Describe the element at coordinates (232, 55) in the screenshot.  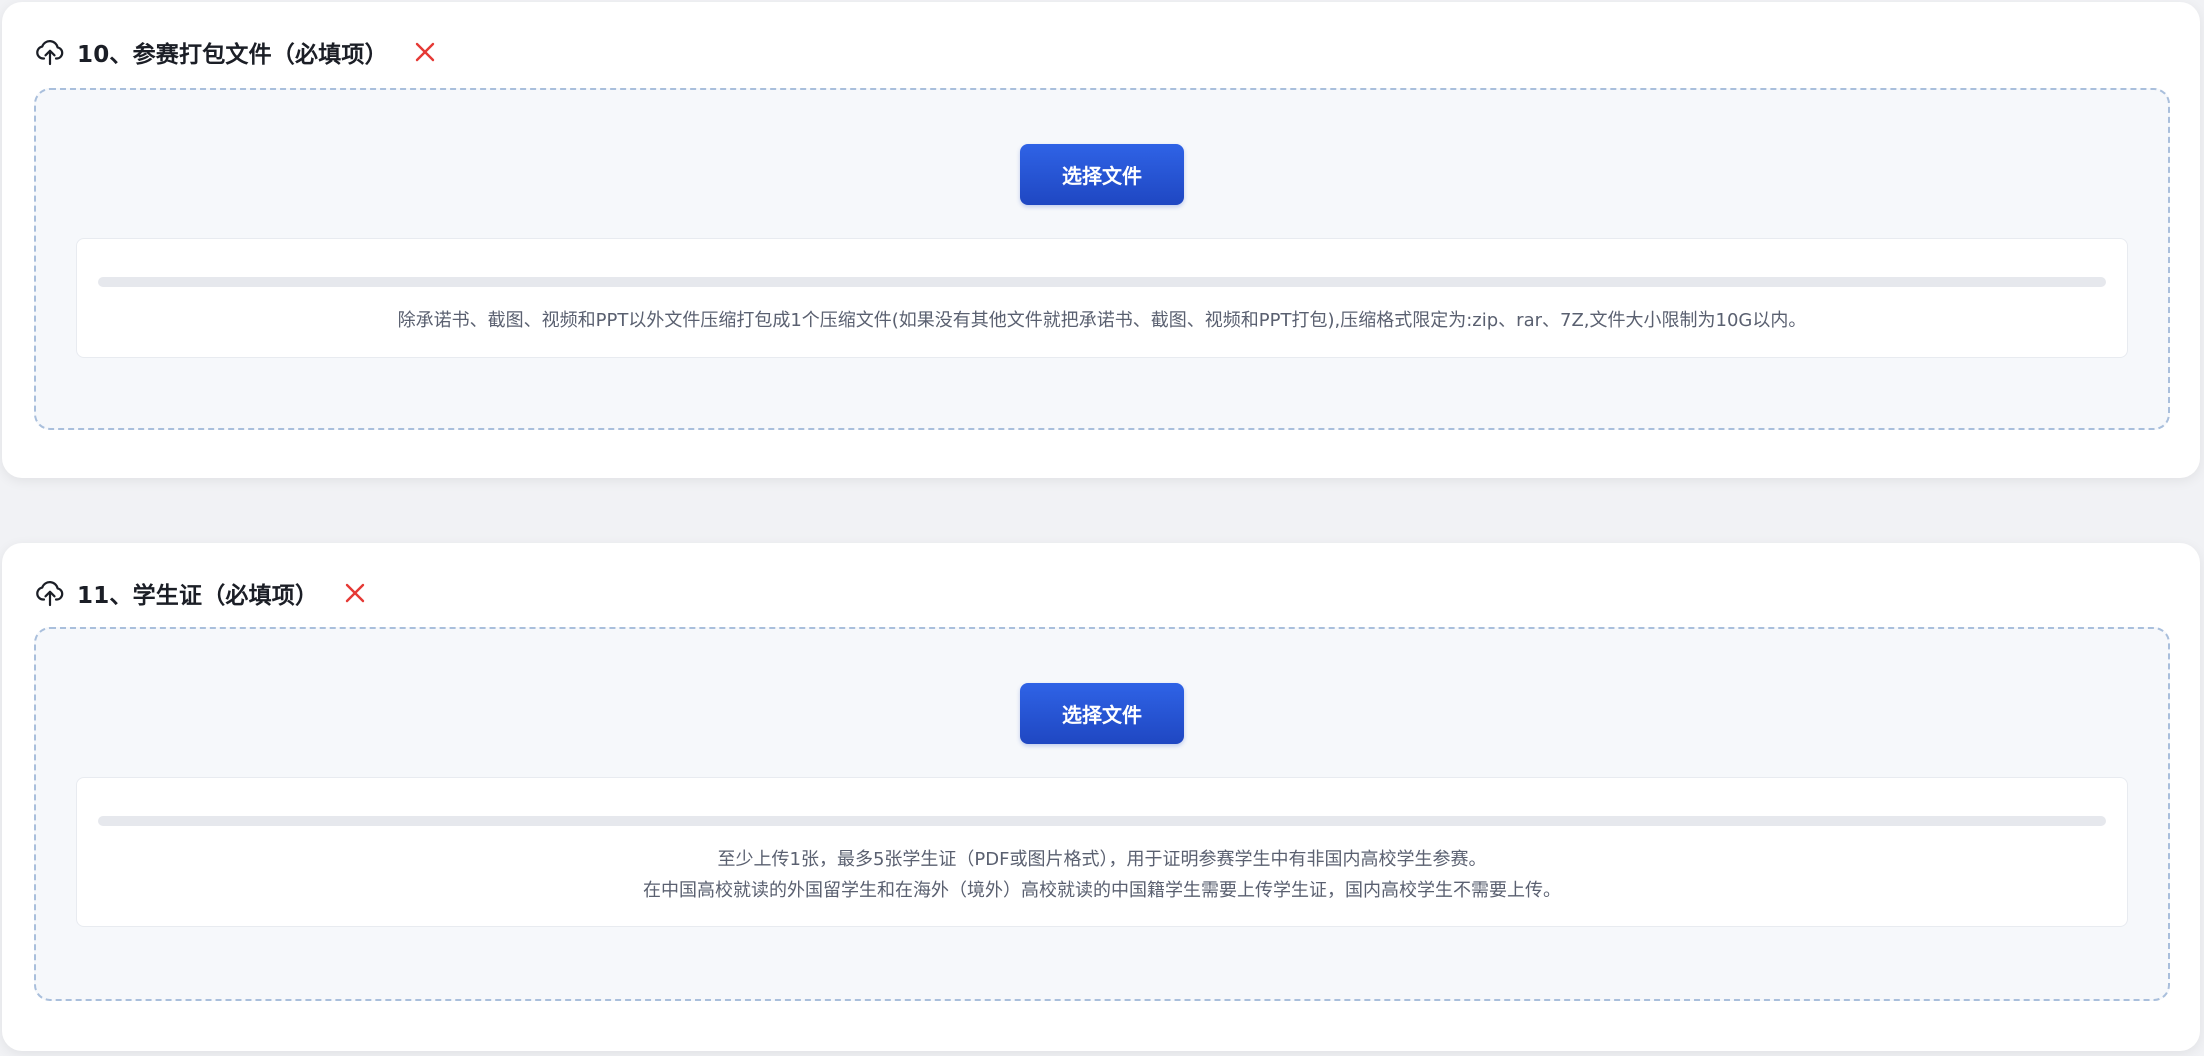
I see `section-title: 10、参赛打包文件（必填项）` at that location.